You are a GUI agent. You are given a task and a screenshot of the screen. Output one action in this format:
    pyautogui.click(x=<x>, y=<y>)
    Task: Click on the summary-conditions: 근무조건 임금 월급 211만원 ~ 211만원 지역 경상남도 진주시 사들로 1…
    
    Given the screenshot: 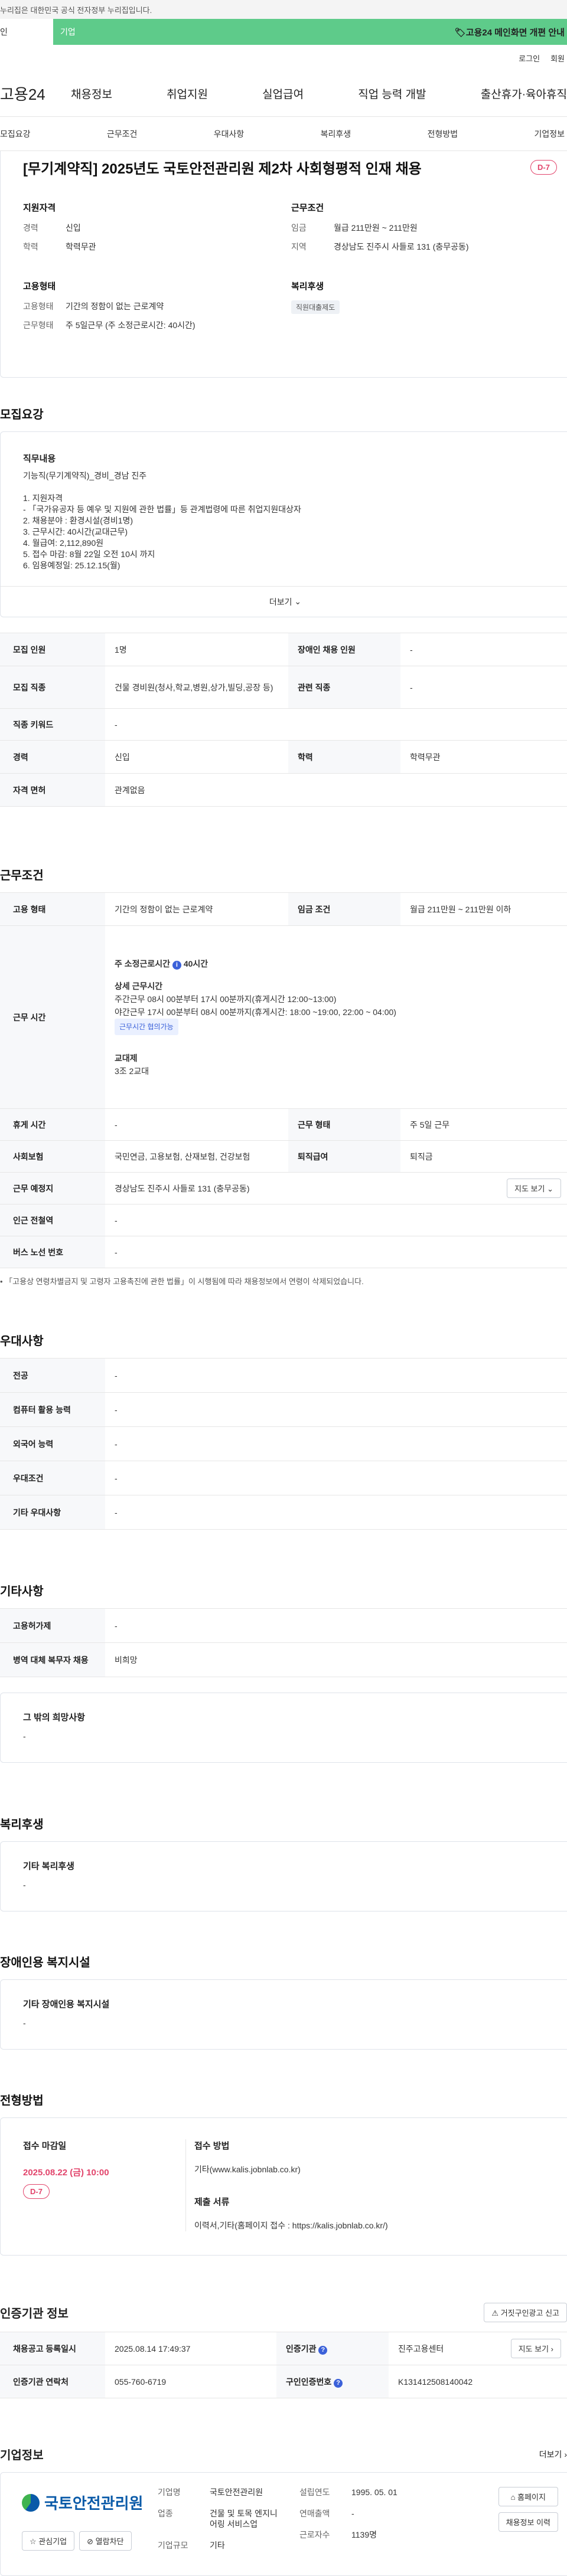 What is the action you would take?
    pyautogui.click(x=380, y=227)
    